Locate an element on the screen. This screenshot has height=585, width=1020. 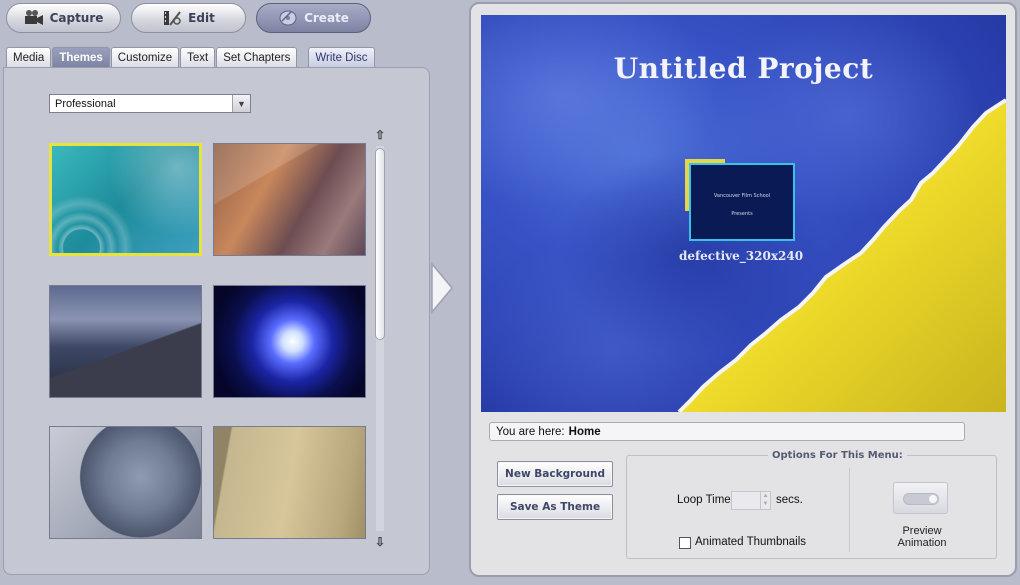
loop-time-label: Loop Time is located at coordinates (704, 500).